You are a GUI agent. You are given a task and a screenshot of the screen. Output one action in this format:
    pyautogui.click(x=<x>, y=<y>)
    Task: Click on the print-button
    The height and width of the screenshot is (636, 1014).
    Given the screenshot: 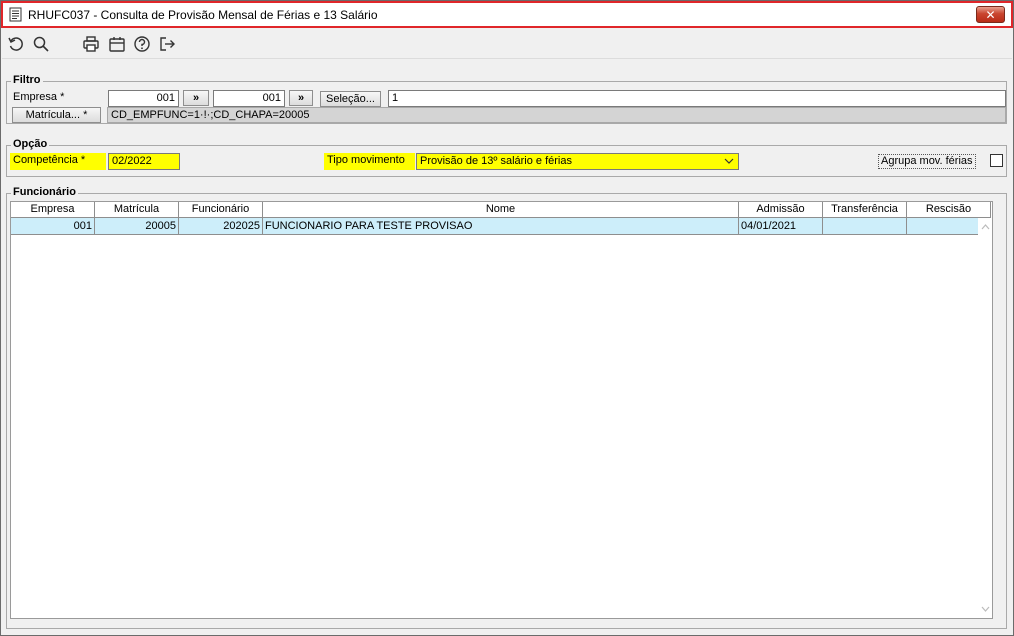 What is the action you would take?
    pyautogui.click(x=91, y=44)
    